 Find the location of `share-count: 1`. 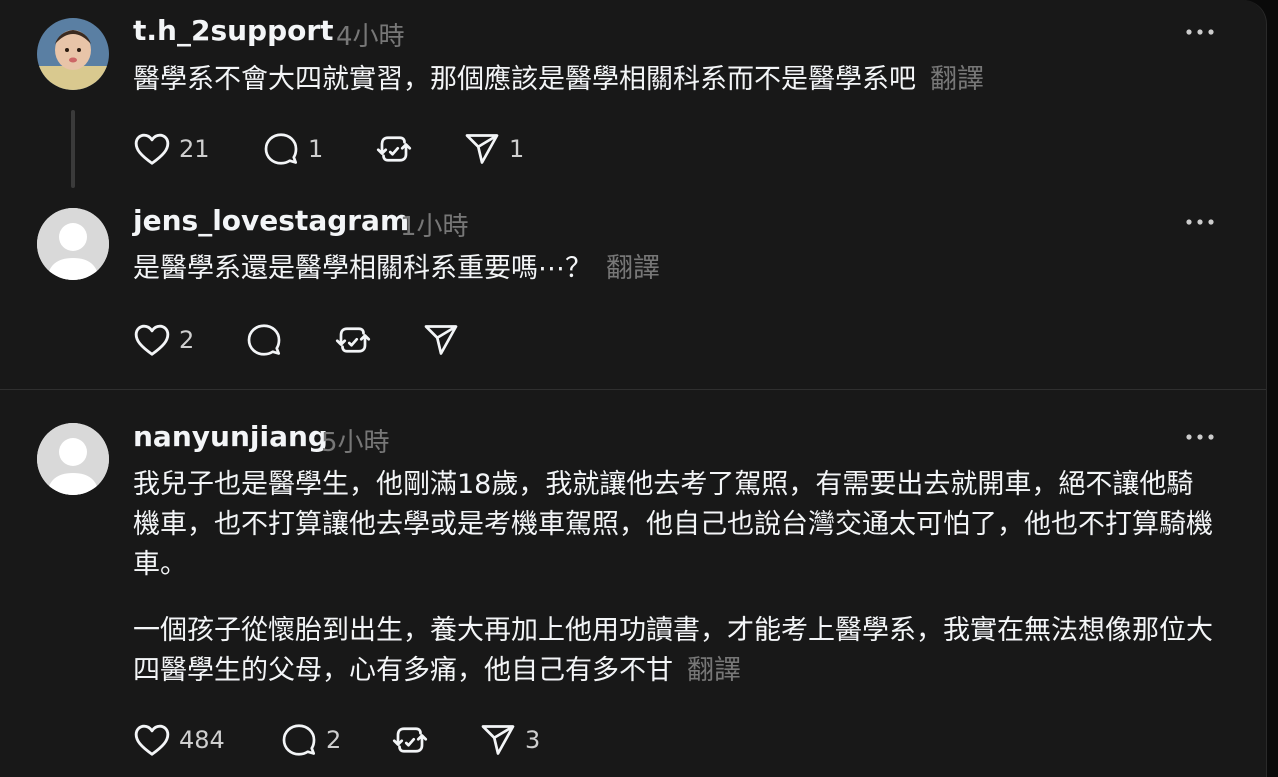

share-count: 1 is located at coordinates (517, 149).